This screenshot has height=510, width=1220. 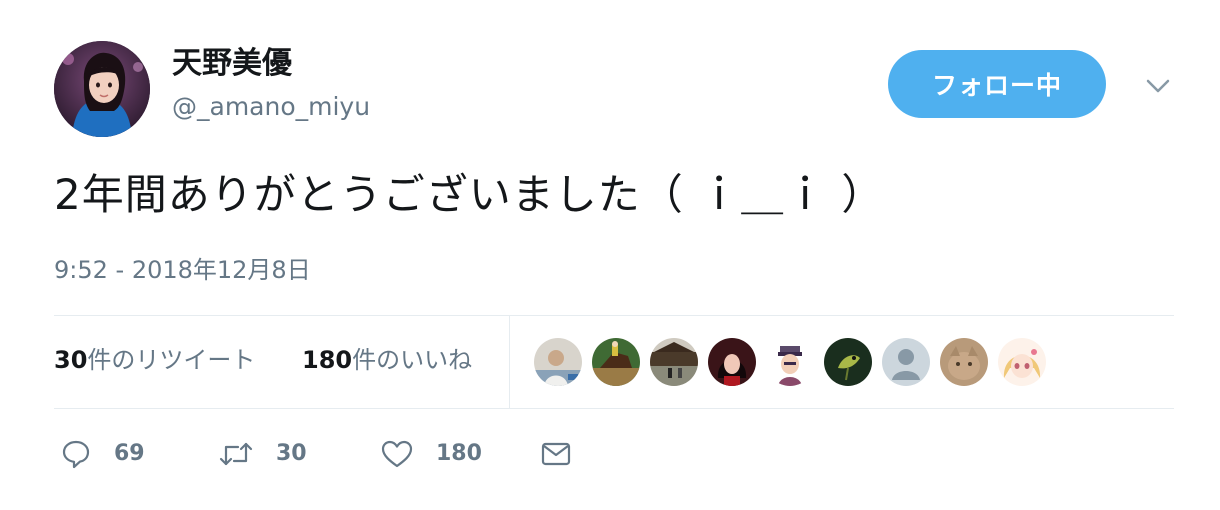 I want to click on retweets-count: 30, so click(x=71, y=360).